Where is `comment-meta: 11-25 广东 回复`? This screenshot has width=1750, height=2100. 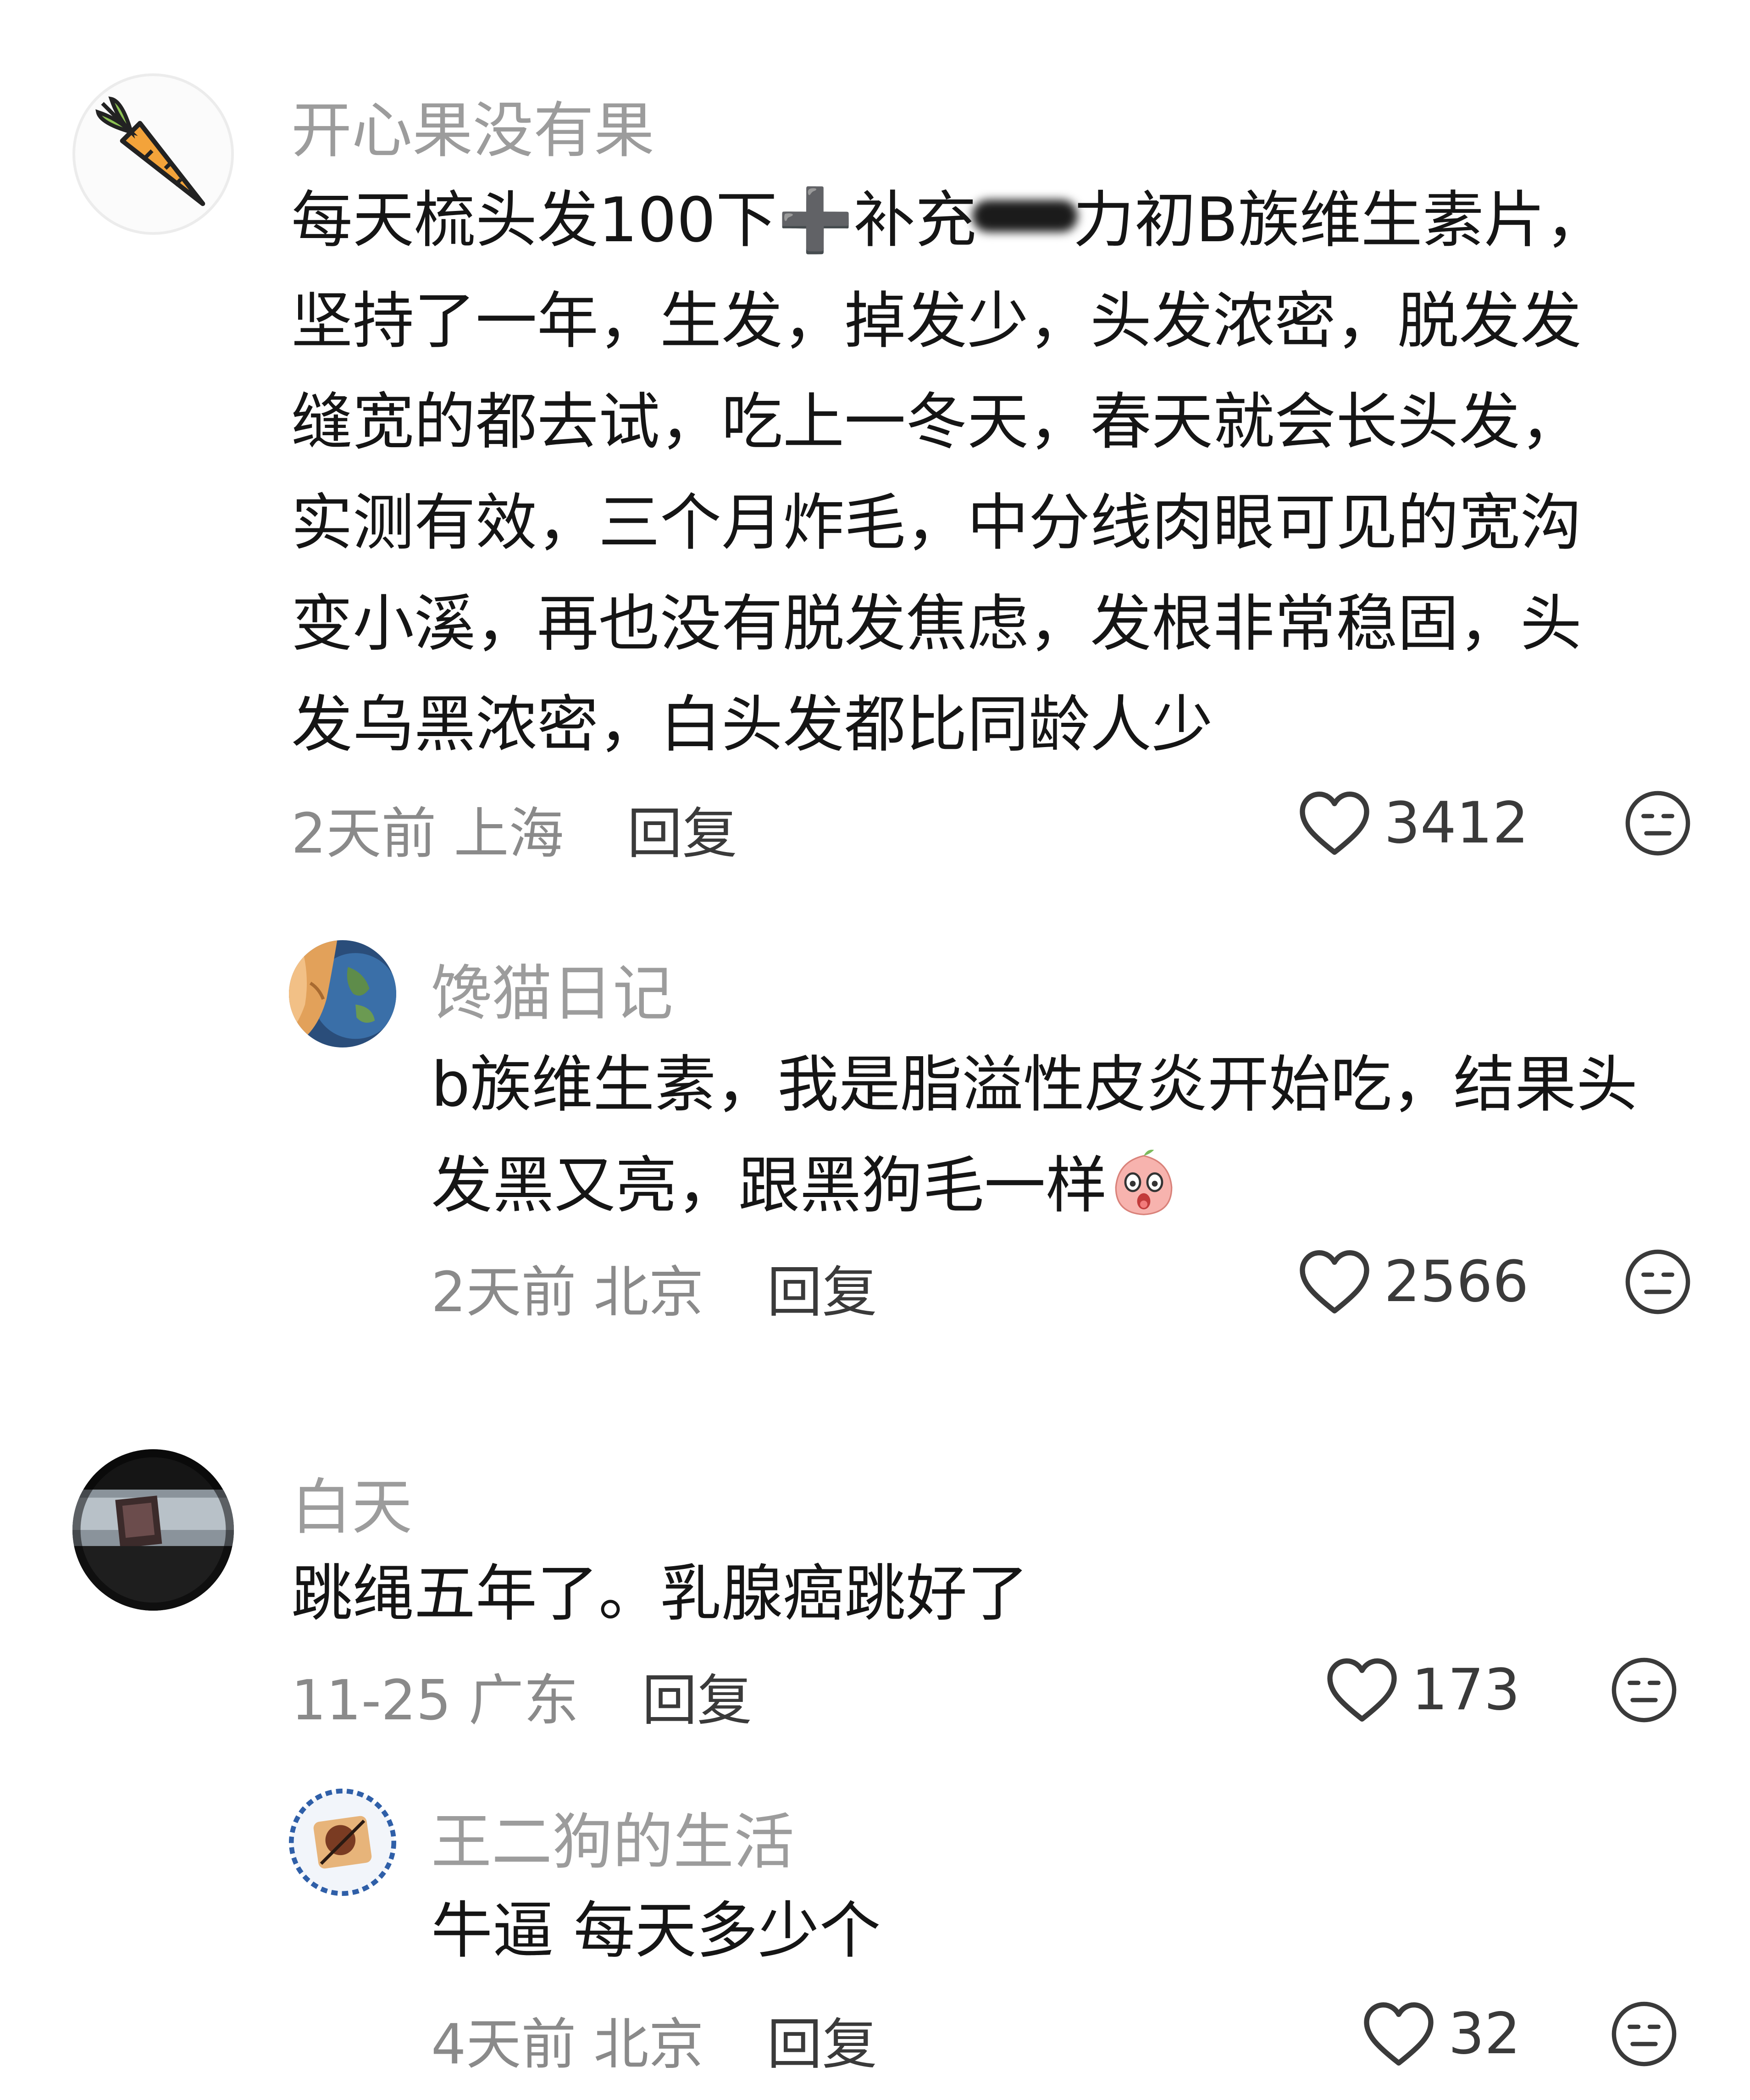
comment-meta: 11-25 广东 回复 is located at coordinates (522, 1695).